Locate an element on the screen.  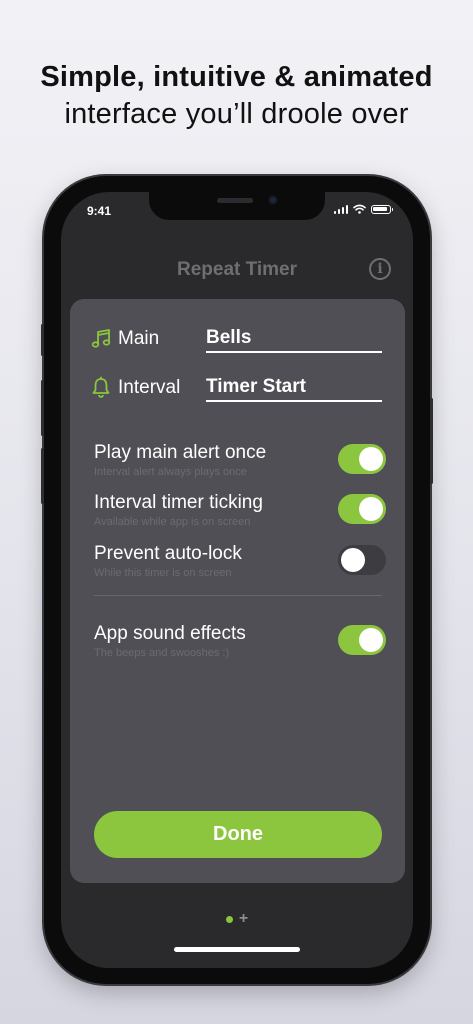
interval-timer-ticking-toggle is located at coordinates (362, 509).